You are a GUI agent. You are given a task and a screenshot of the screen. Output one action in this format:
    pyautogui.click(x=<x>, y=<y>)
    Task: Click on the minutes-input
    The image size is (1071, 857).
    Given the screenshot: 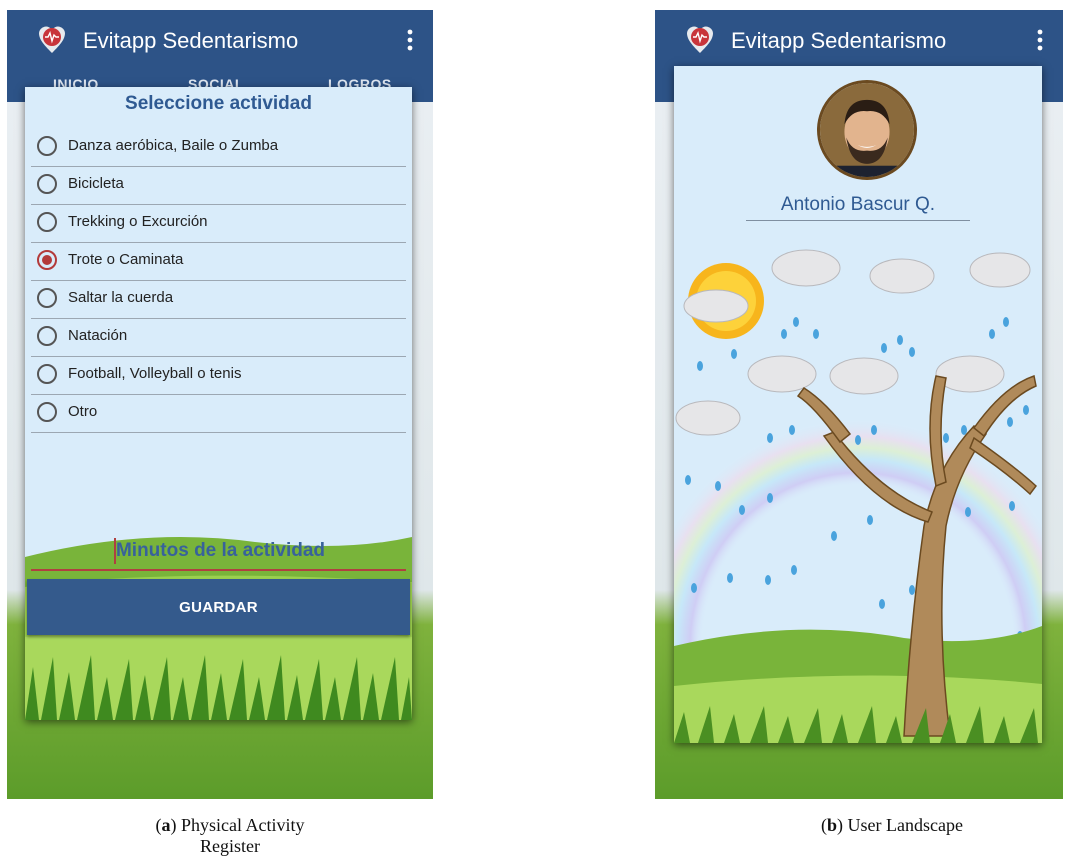 What is the action you would take?
    pyautogui.click(x=220, y=551)
    